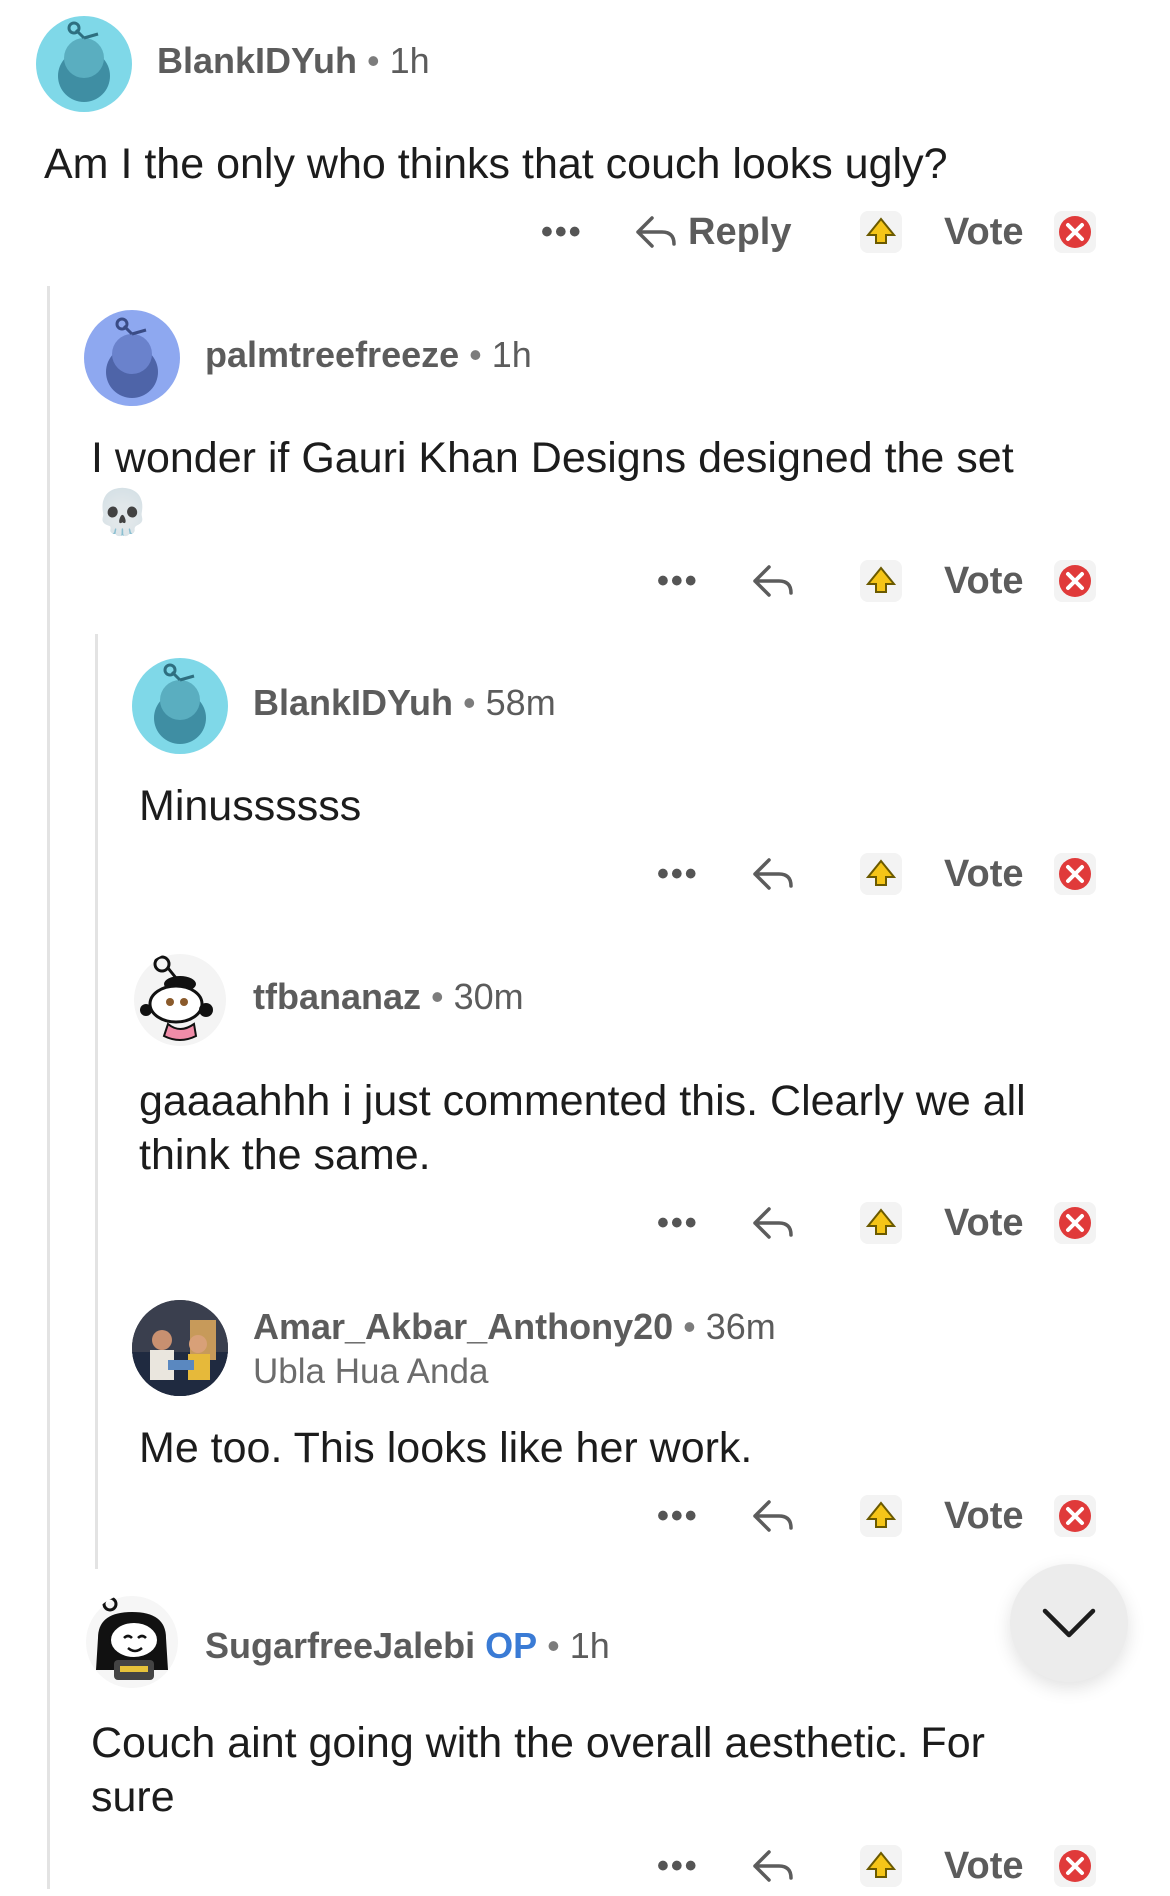 This screenshot has width=1170, height=1896. What do you see at coordinates (511, 1645) in the screenshot?
I see `op-badge: OP` at bounding box center [511, 1645].